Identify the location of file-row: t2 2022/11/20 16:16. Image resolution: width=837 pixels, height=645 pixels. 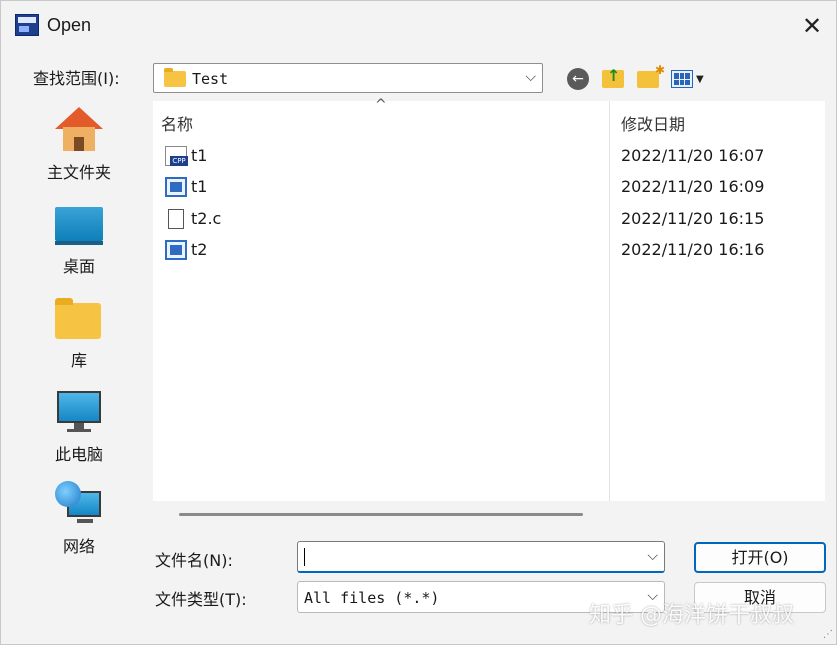
(489, 250).